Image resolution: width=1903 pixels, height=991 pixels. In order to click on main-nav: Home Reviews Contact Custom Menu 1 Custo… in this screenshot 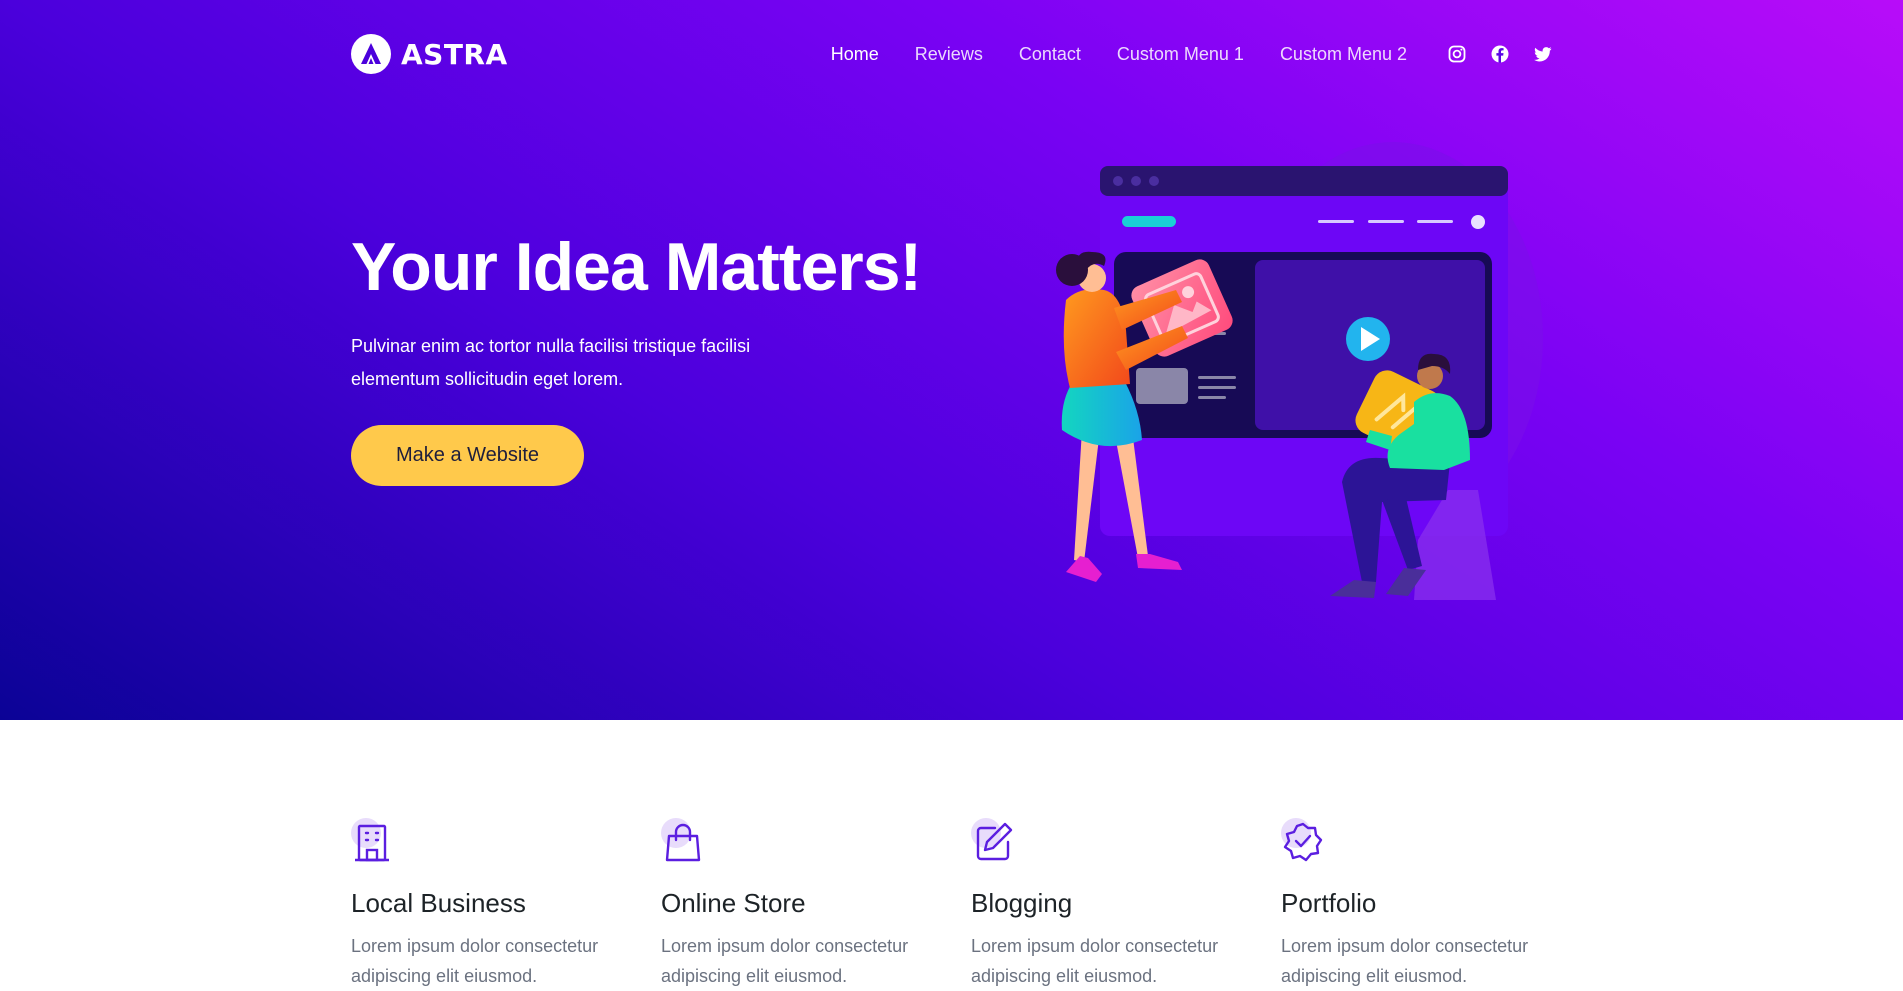, I will do `click(1174, 54)`.